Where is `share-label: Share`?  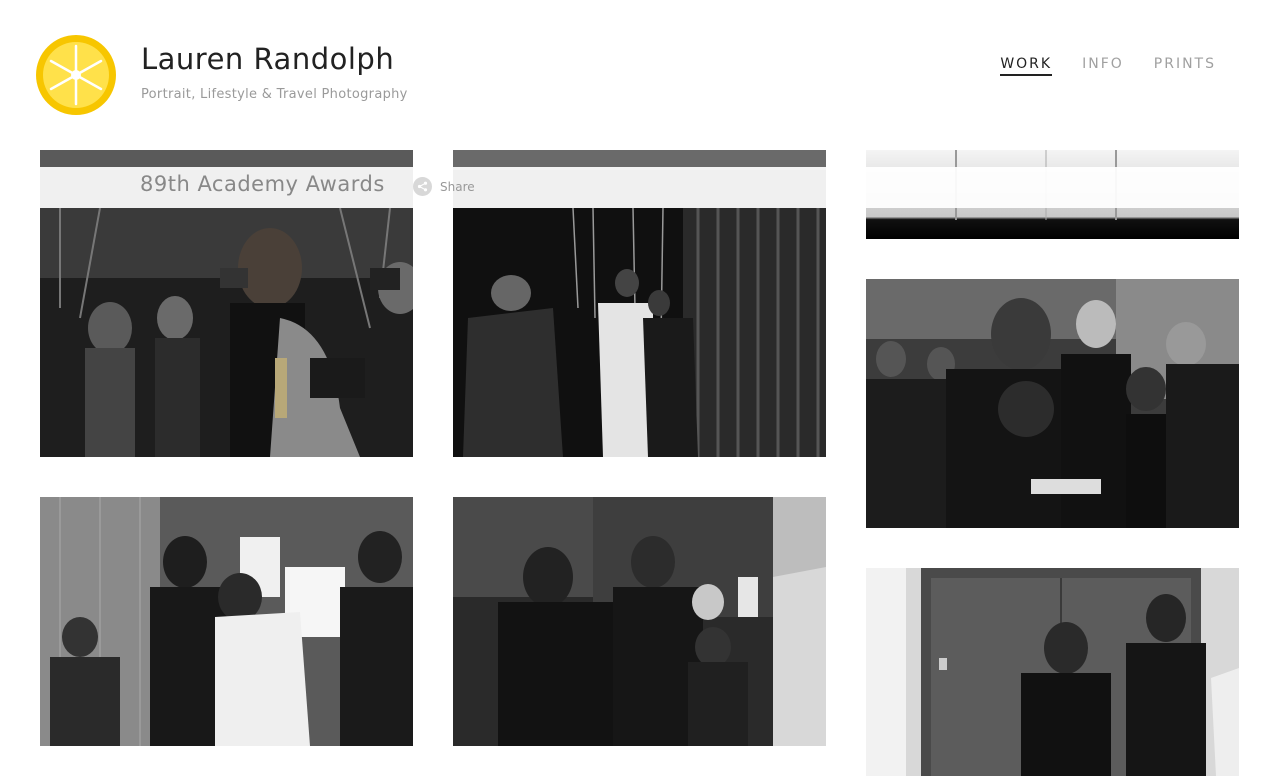
share-label: Share is located at coordinates (457, 186).